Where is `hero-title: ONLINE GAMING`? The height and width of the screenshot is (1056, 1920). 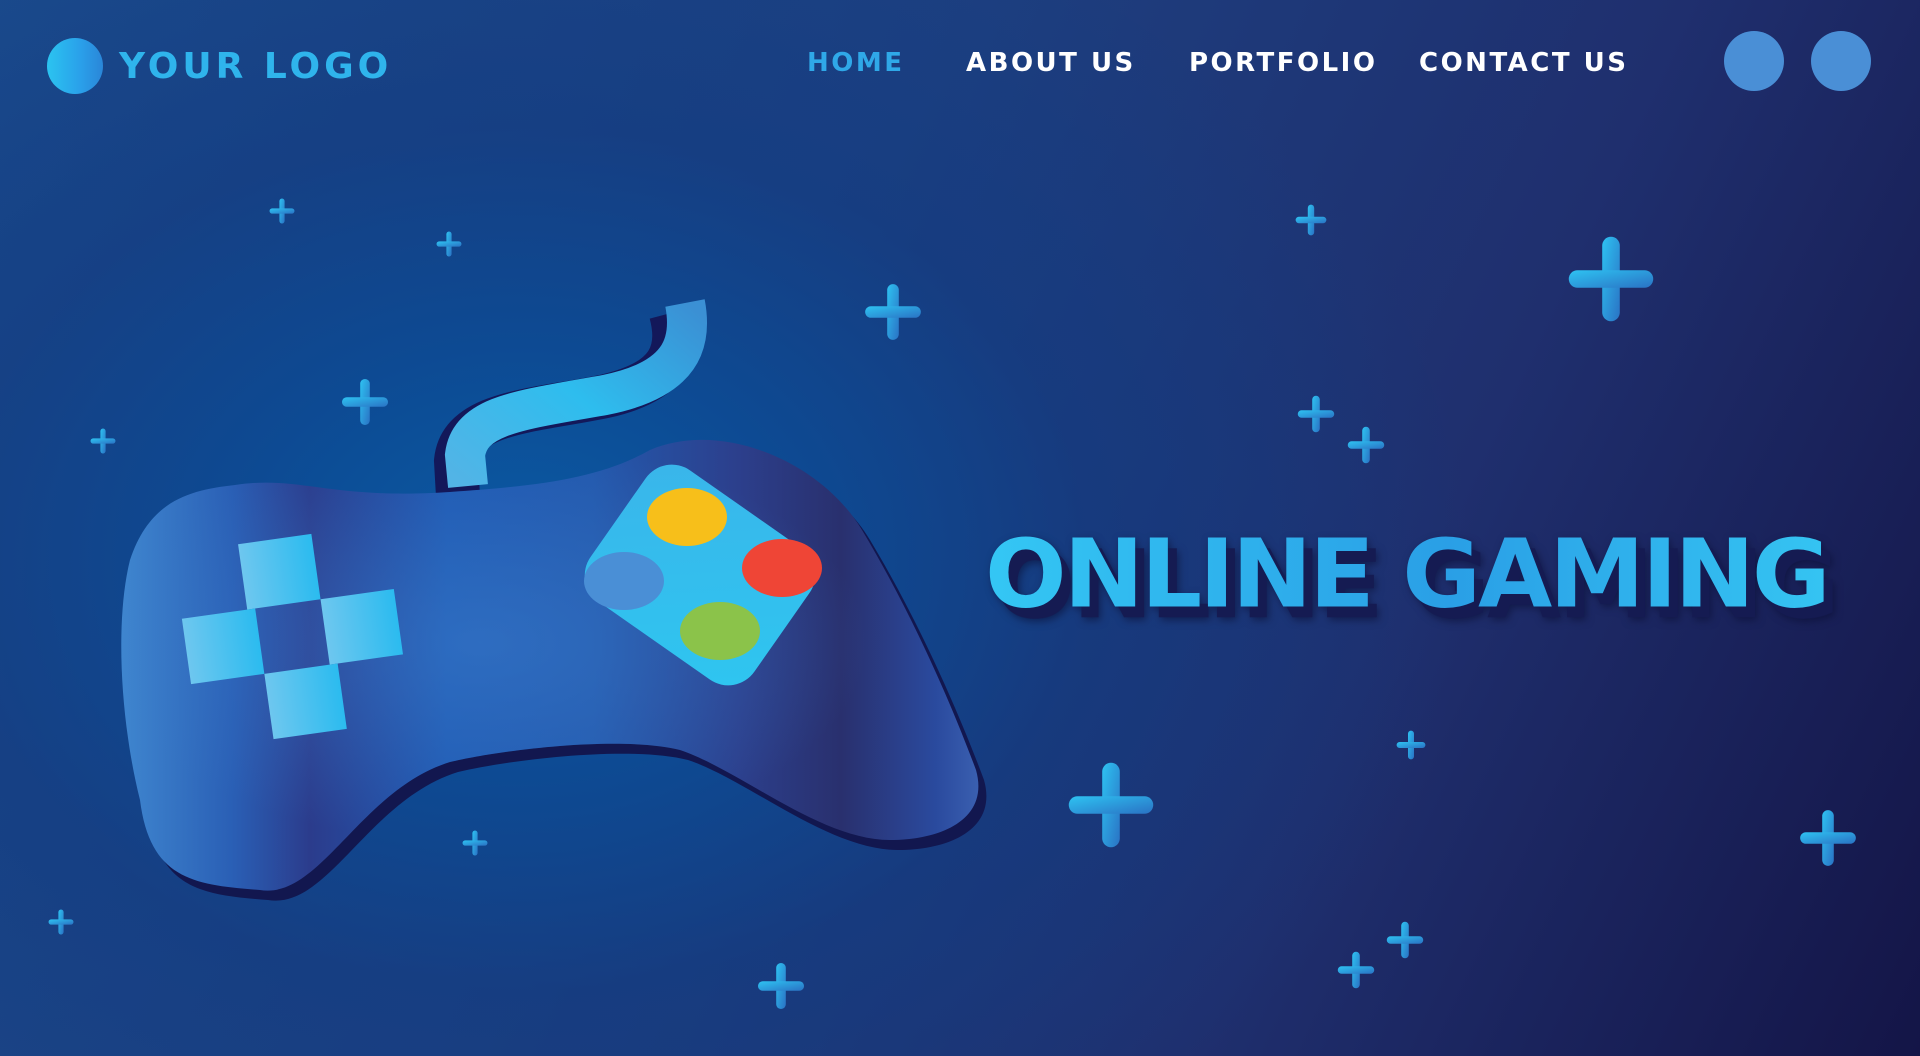 hero-title: ONLINE GAMING is located at coordinates (1408, 574).